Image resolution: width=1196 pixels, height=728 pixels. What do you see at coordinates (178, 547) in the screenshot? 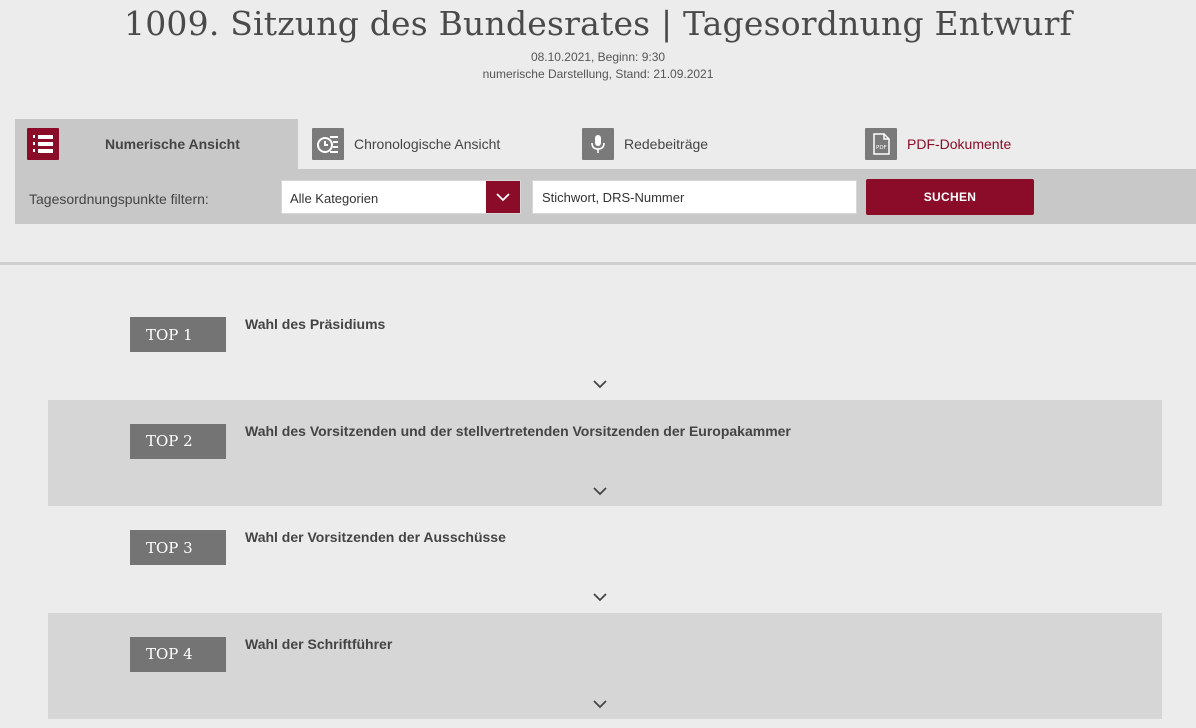
I see `top-badge: TOP 3` at bounding box center [178, 547].